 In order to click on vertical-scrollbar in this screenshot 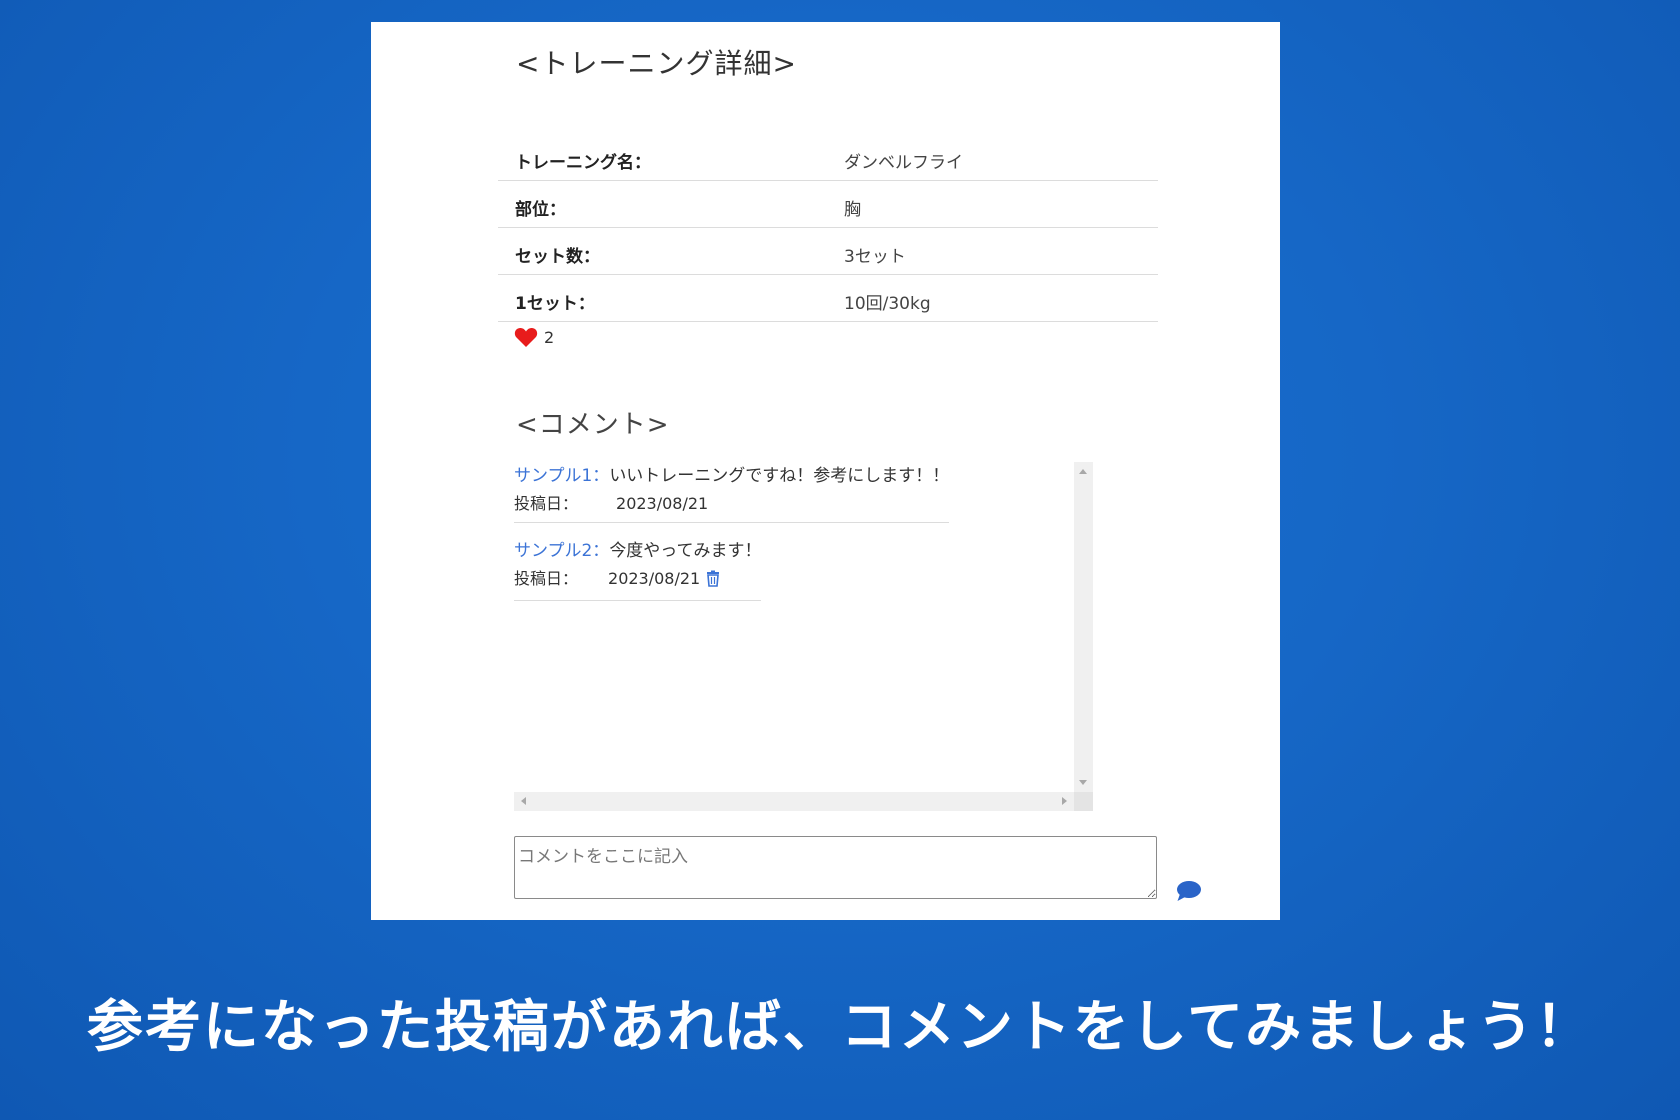, I will do `click(1083, 627)`.